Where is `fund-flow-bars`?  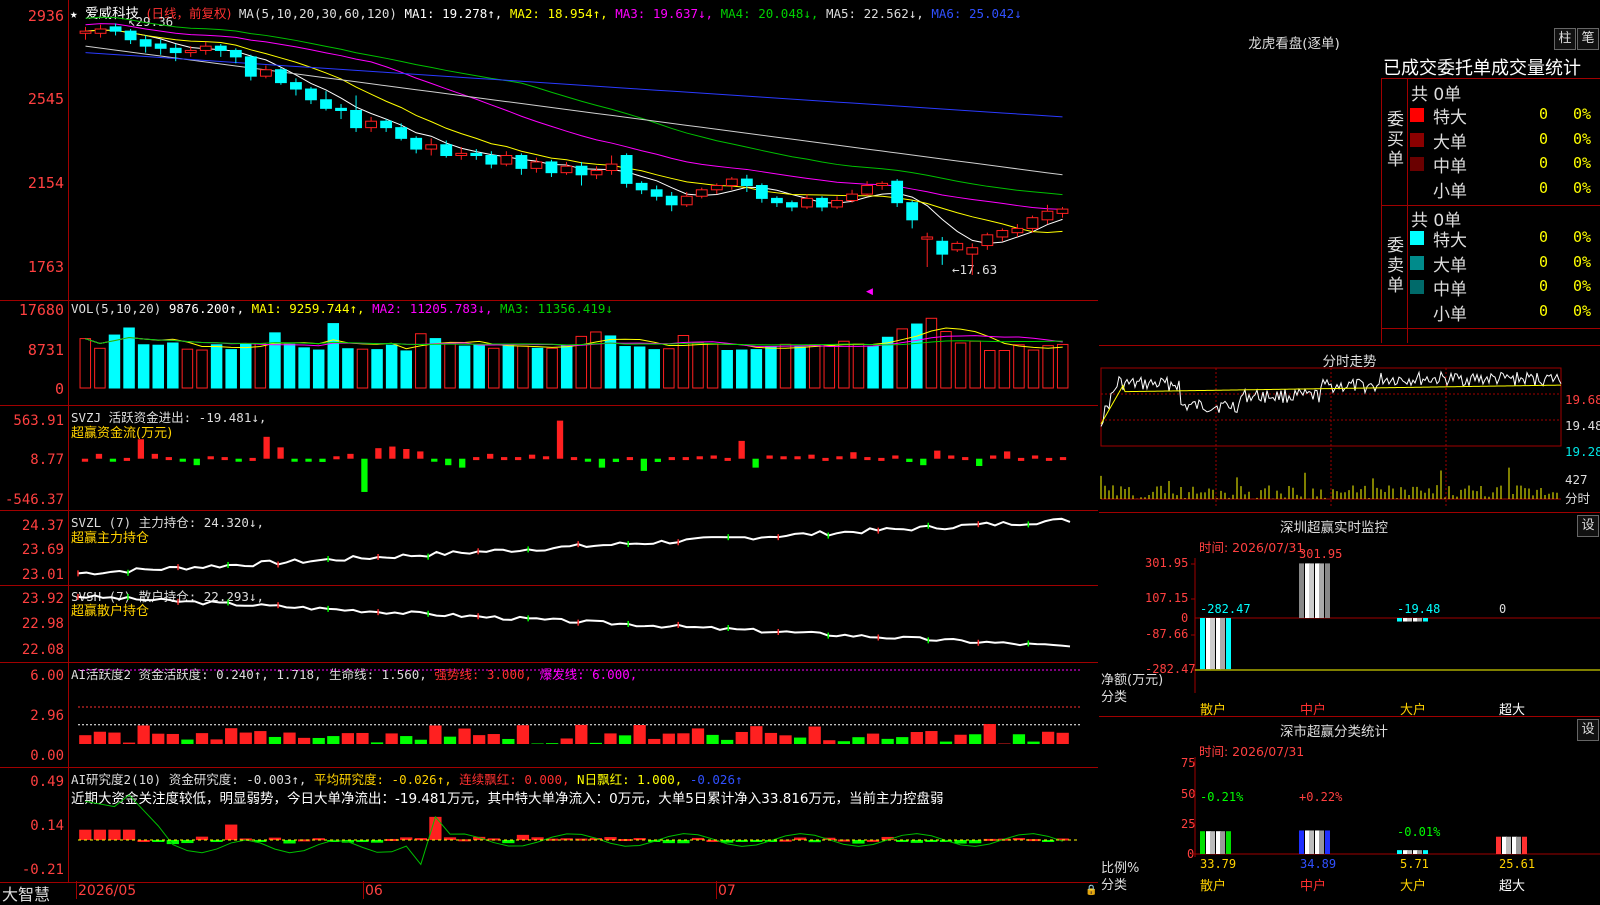
fund-flow-bars is located at coordinates (549, 457).